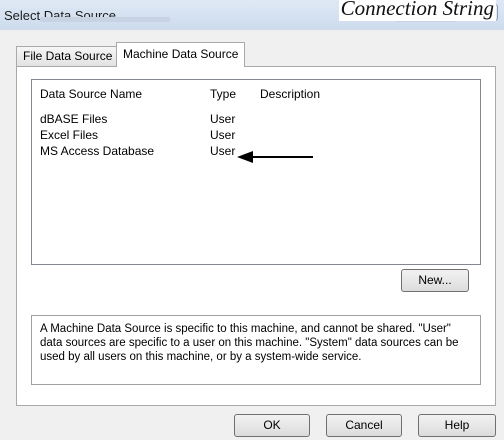 This screenshot has height=440, width=504. Describe the element at coordinates (223, 94) in the screenshot. I see `column-header-type: Type` at that location.